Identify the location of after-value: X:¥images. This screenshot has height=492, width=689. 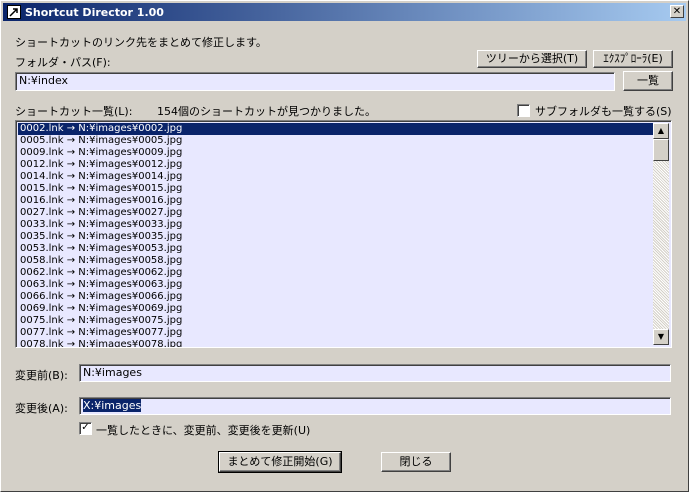
(112, 405).